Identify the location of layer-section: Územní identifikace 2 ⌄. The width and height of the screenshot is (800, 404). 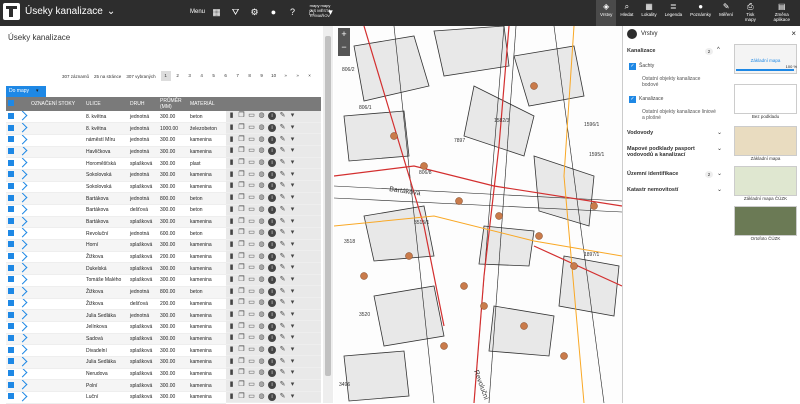
(674, 174).